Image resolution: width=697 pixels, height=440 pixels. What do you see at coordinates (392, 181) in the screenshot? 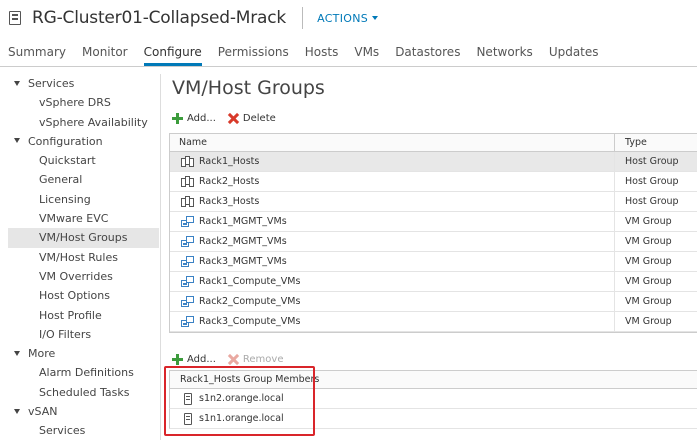
I see `row-name-cell: Rack2_Hosts` at bounding box center [392, 181].